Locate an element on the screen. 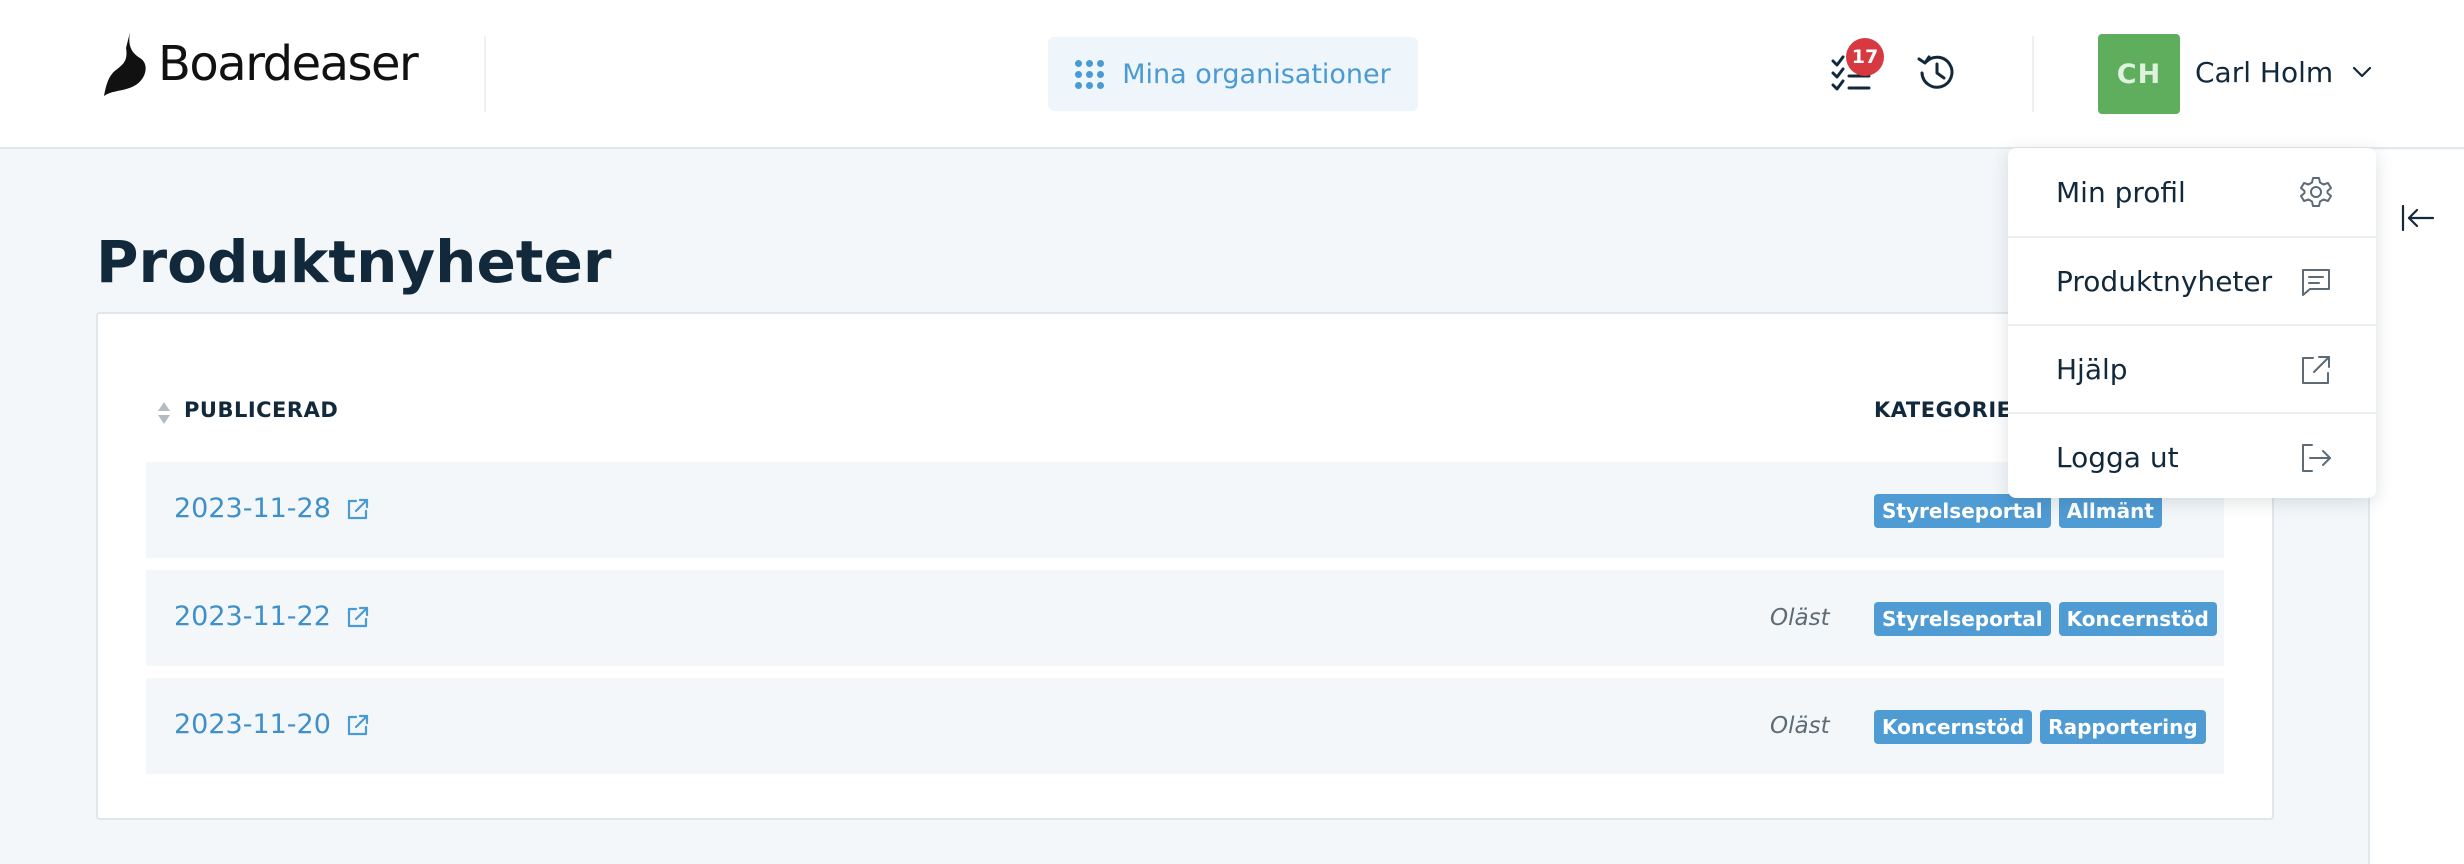 Image resolution: width=2464 pixels, height=864 pixels. grid-icon is located at coordinates (1090, 74).